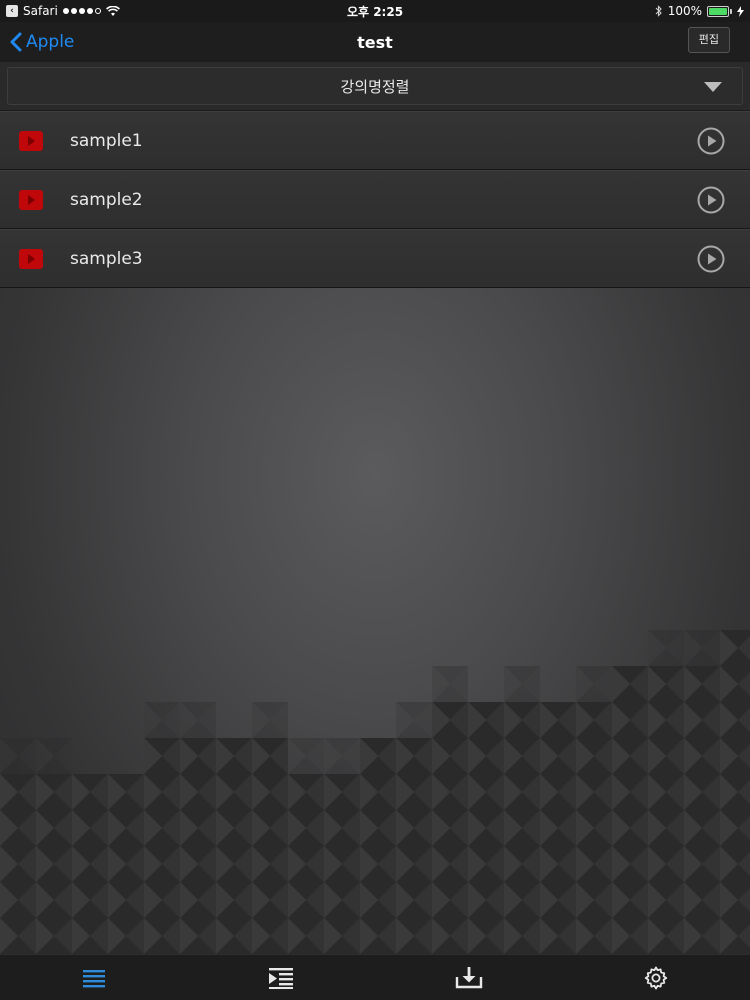  I want to click on back-button-label: Apple, so click(50, 42).